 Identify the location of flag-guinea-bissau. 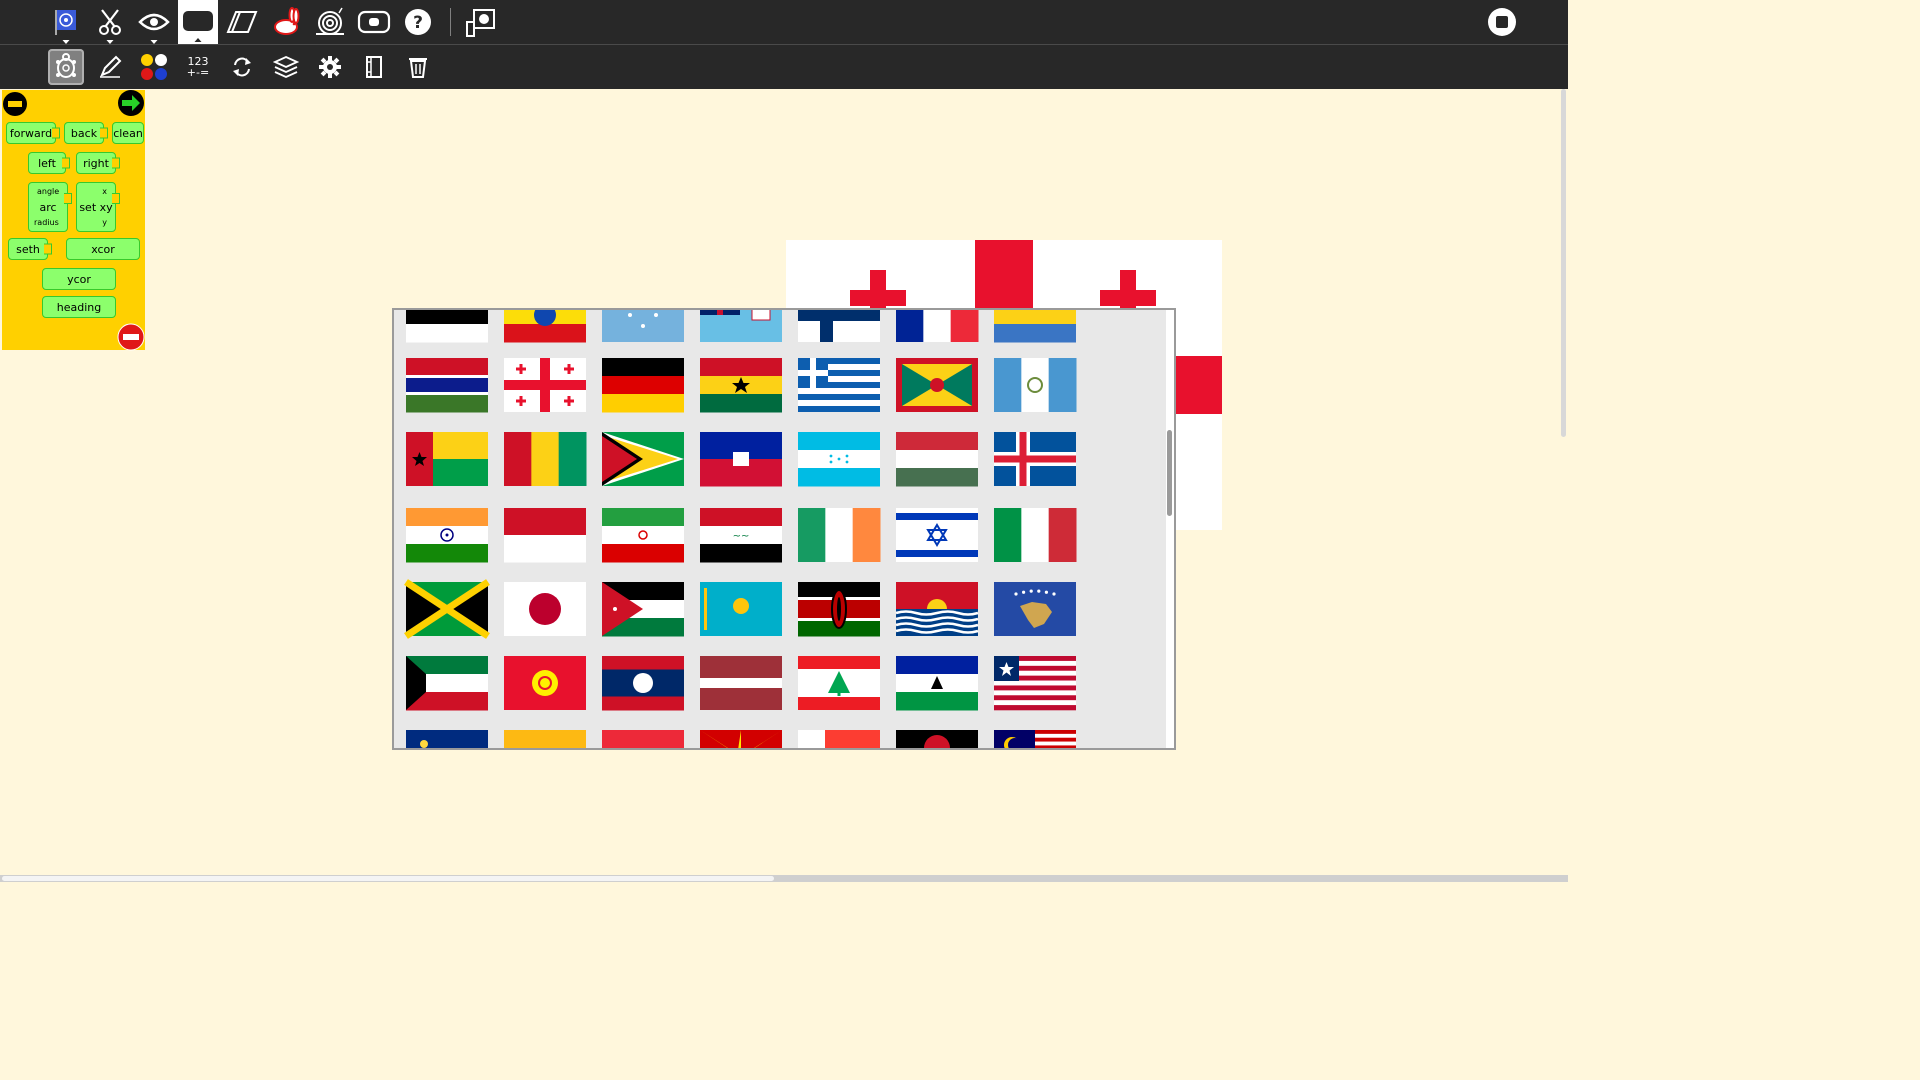
(447, 459).